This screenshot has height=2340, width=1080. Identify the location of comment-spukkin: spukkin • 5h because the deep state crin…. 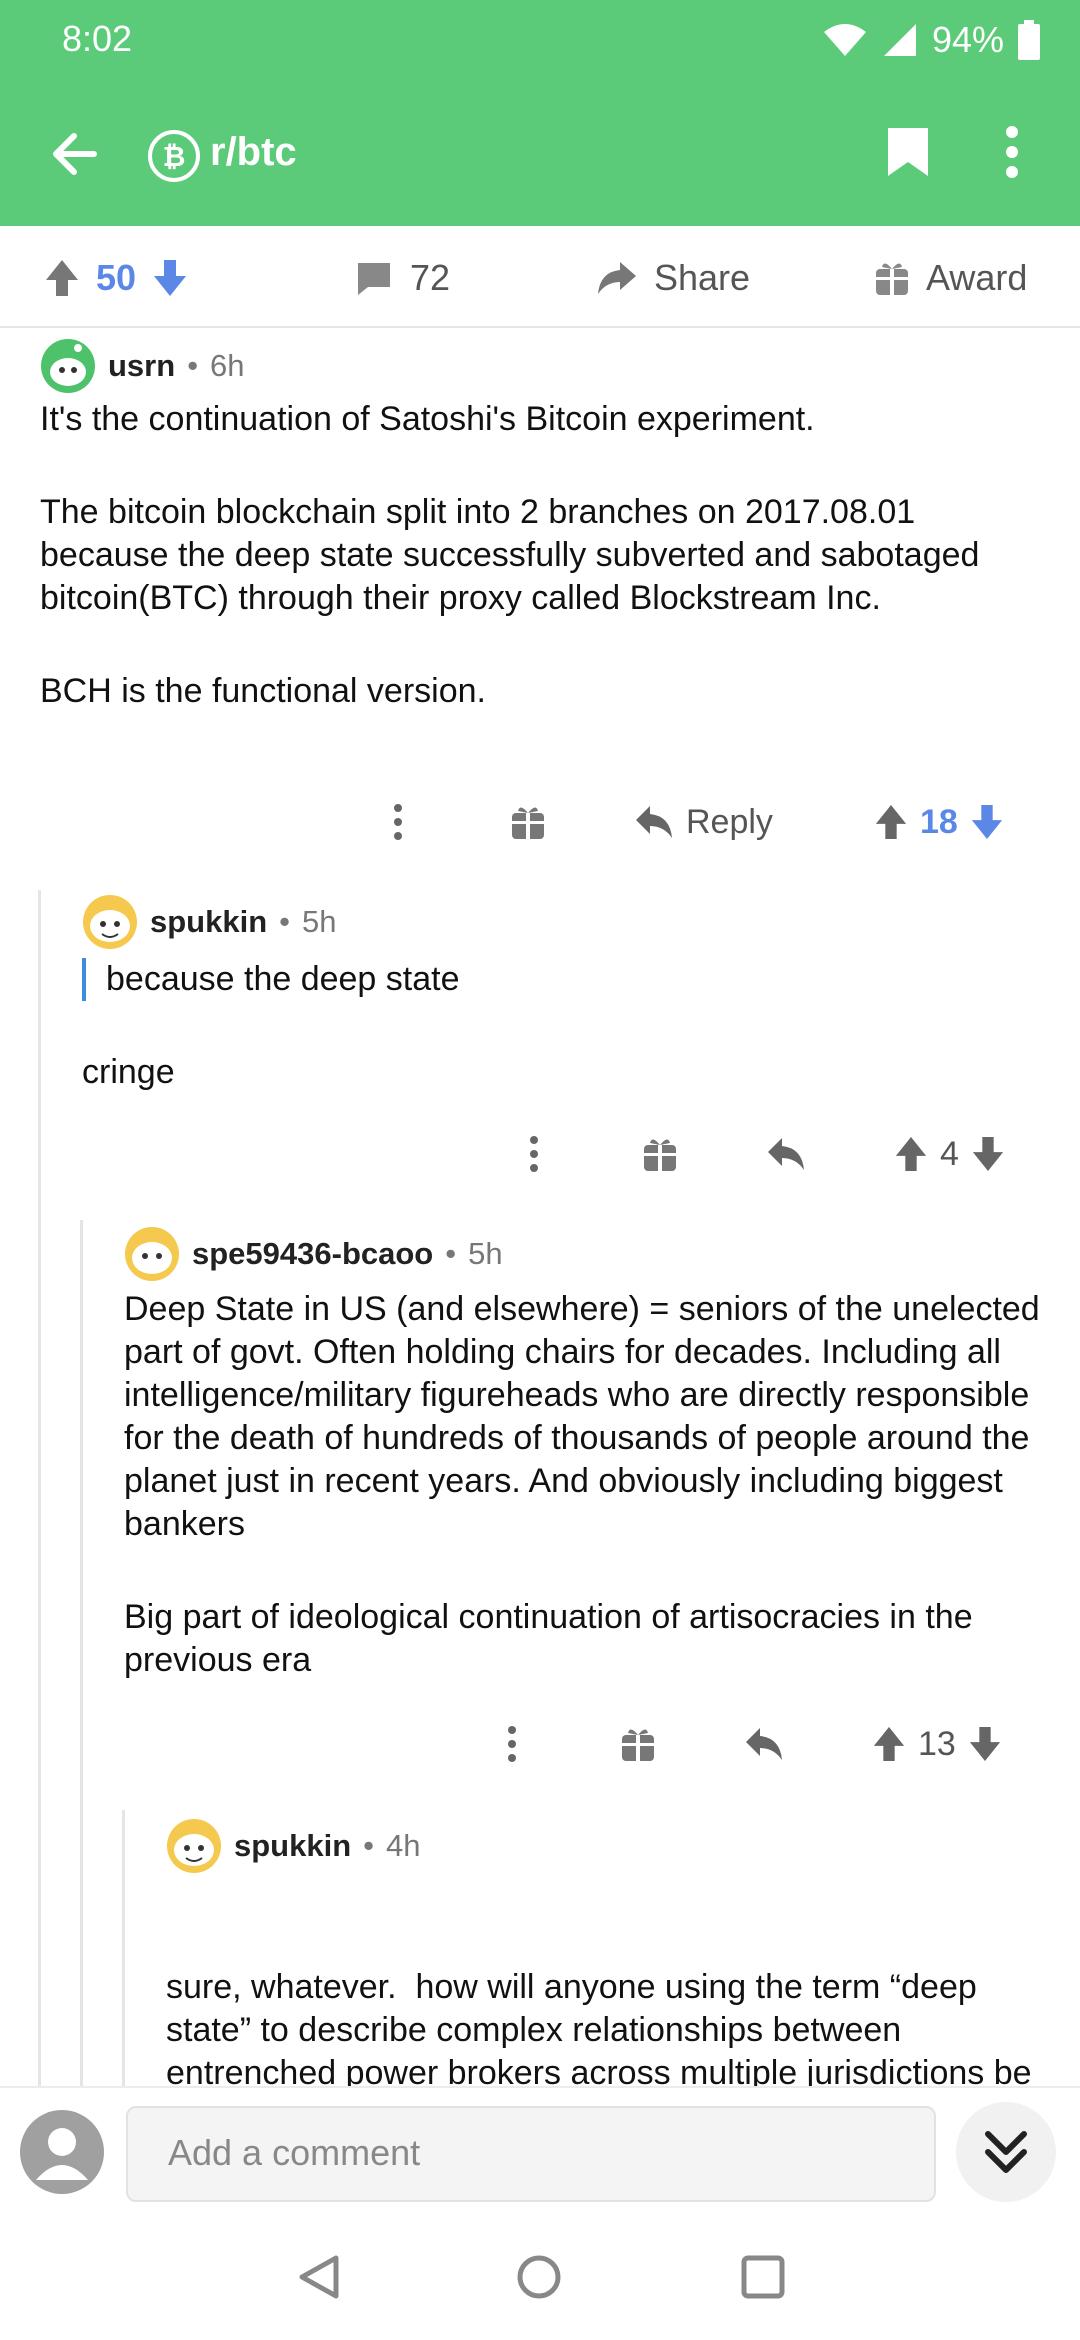
(562, 994).